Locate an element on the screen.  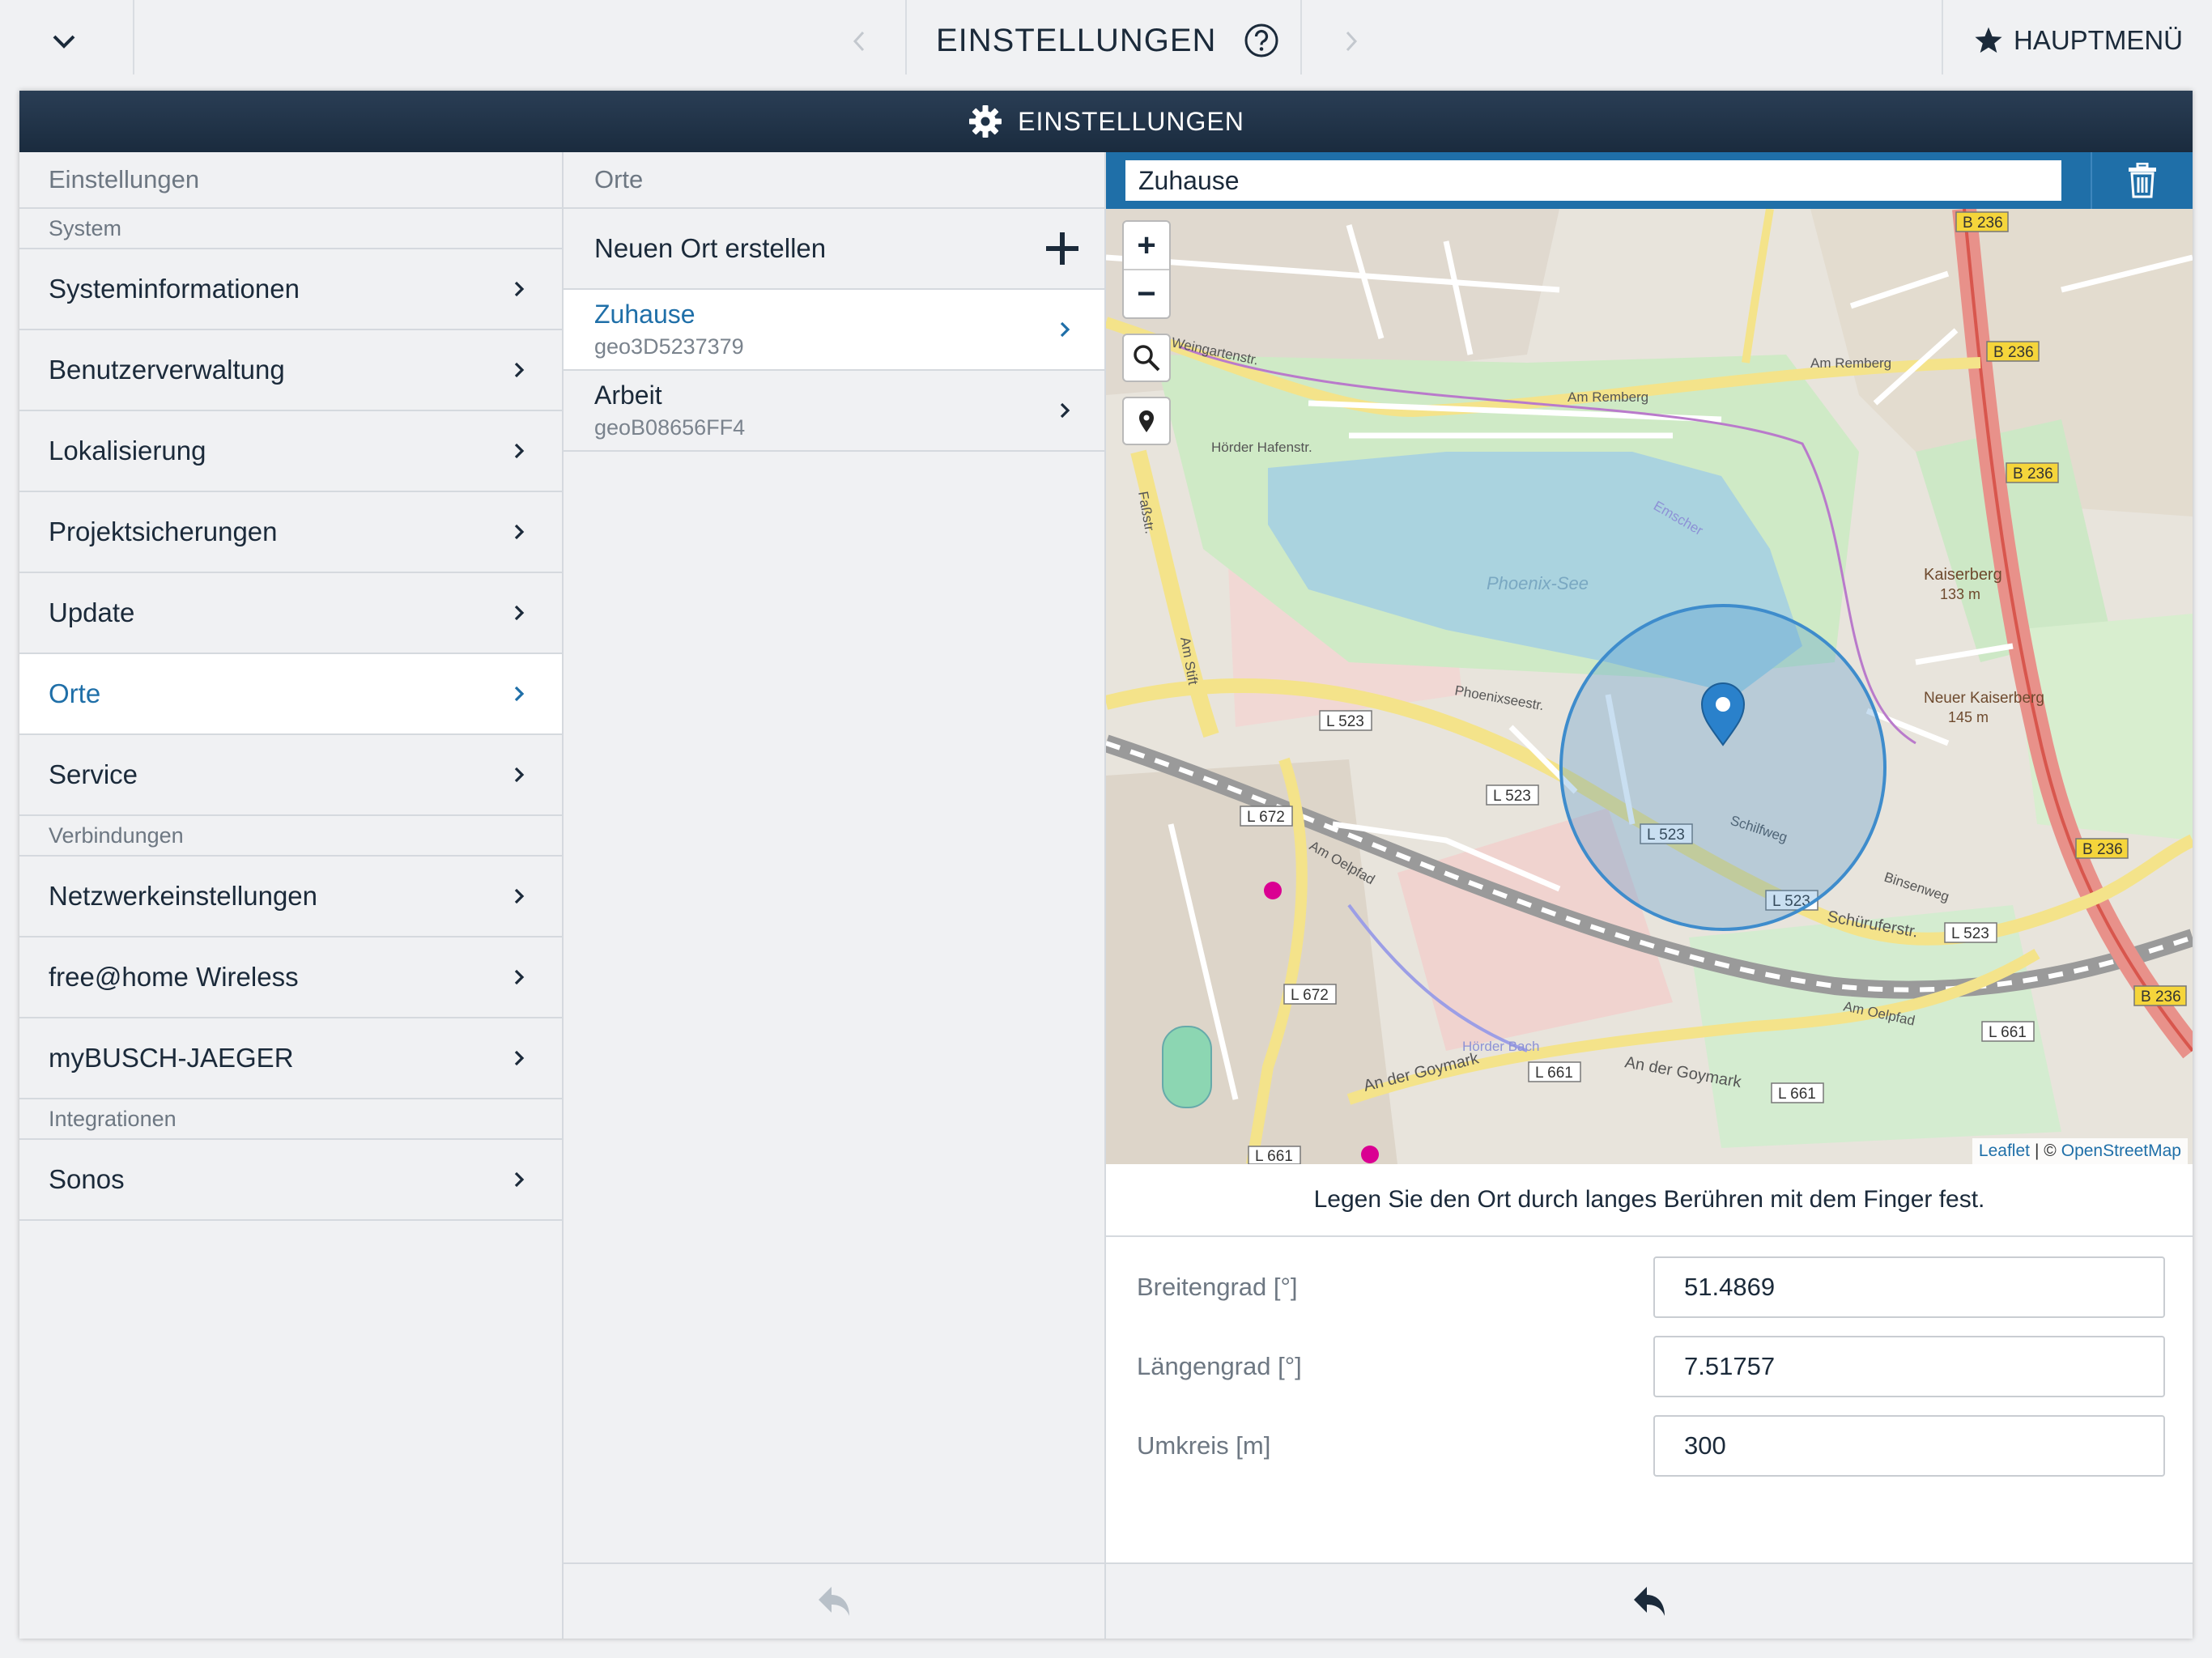
plus-icon is located at coordinates (1062, 248).